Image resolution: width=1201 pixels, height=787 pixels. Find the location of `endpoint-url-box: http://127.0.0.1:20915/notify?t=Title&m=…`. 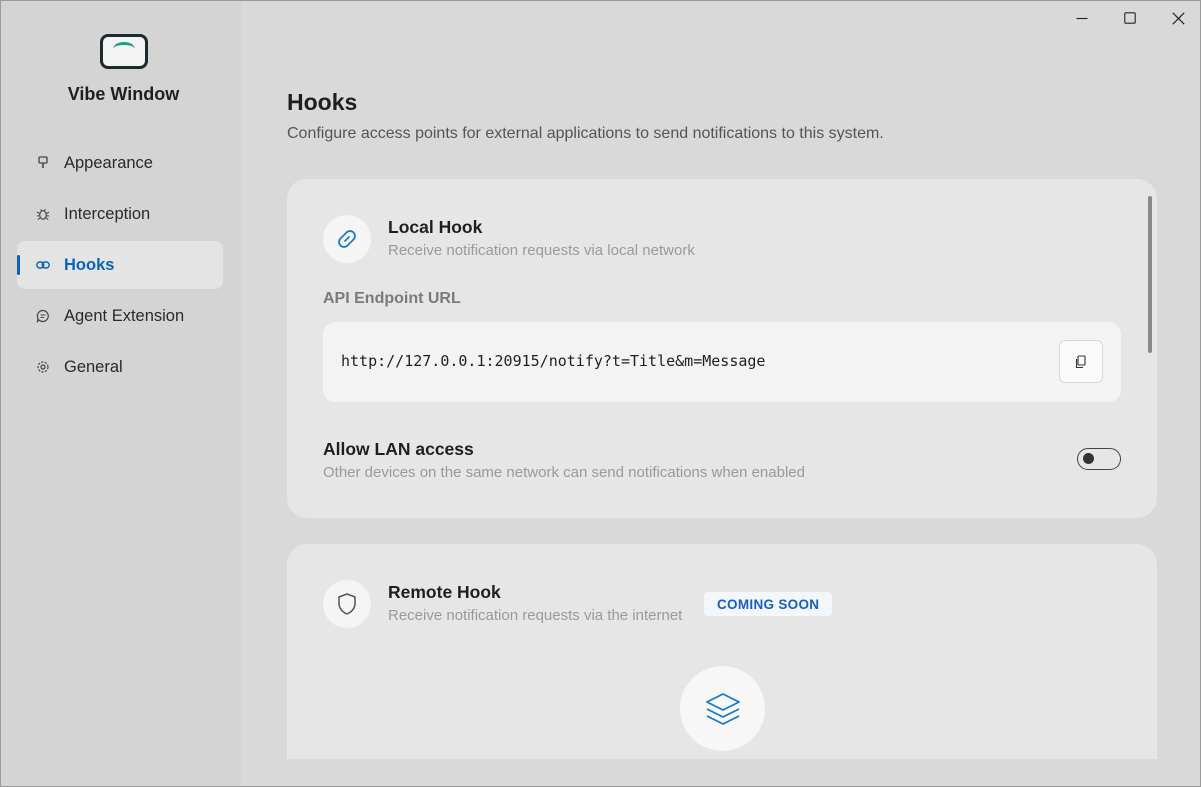

endpoint-url-box: http://127.0.0.1:20915/notify?t=Title&m=… is located at coordinates (722, 362).